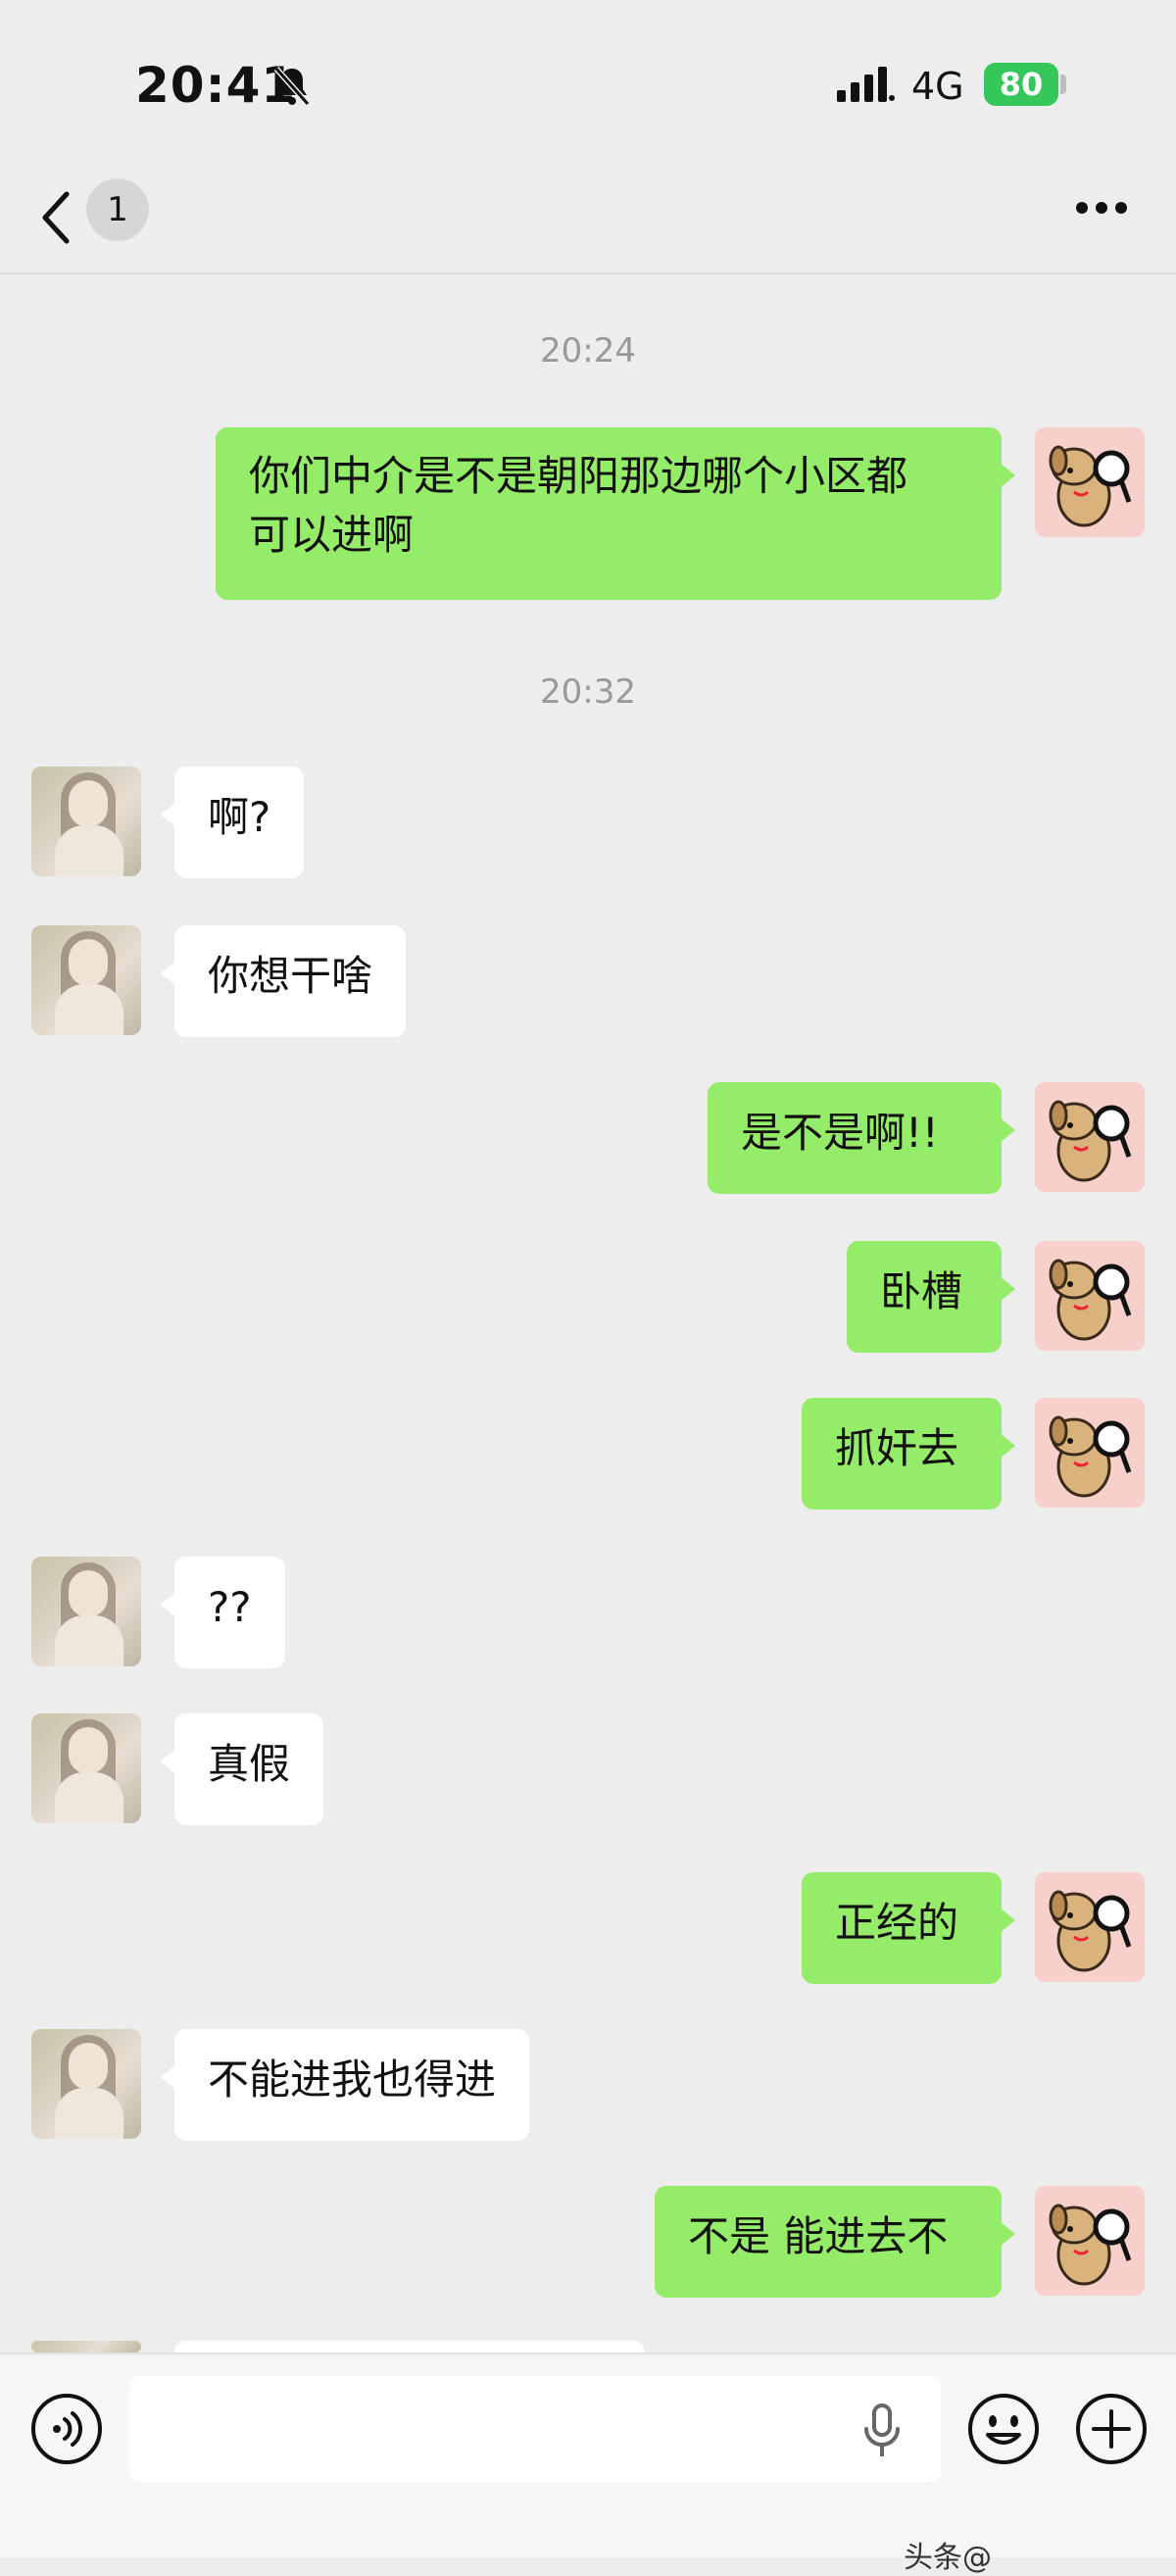  What do you see at coordinates (937, 86) in the screenshot?
I see `network-type: 4G` at bounding box center [937, 86].